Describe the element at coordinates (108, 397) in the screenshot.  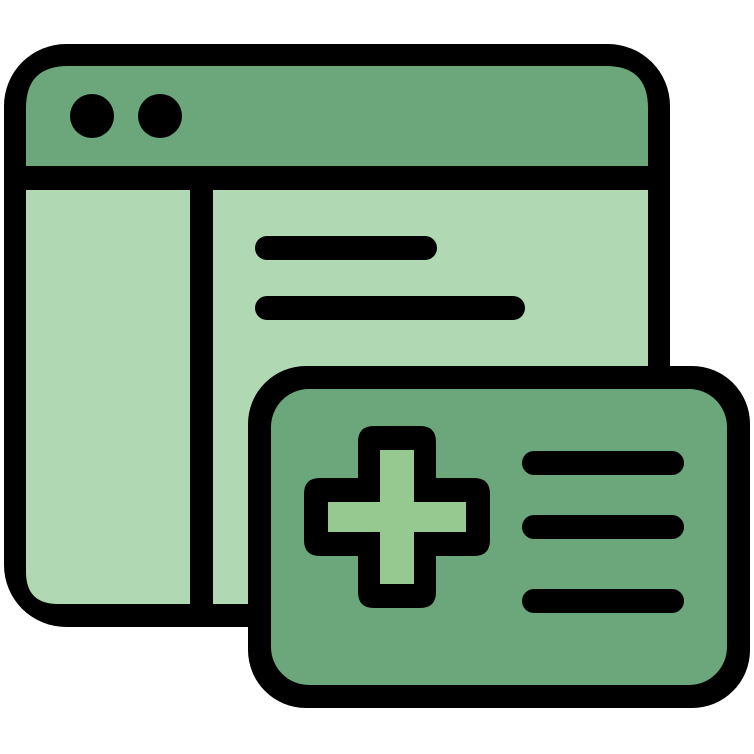
I see `browser-sidebar` at that location.